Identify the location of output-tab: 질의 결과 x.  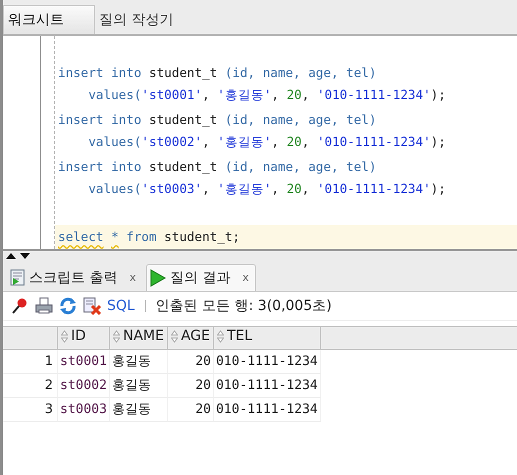
(201, 277).